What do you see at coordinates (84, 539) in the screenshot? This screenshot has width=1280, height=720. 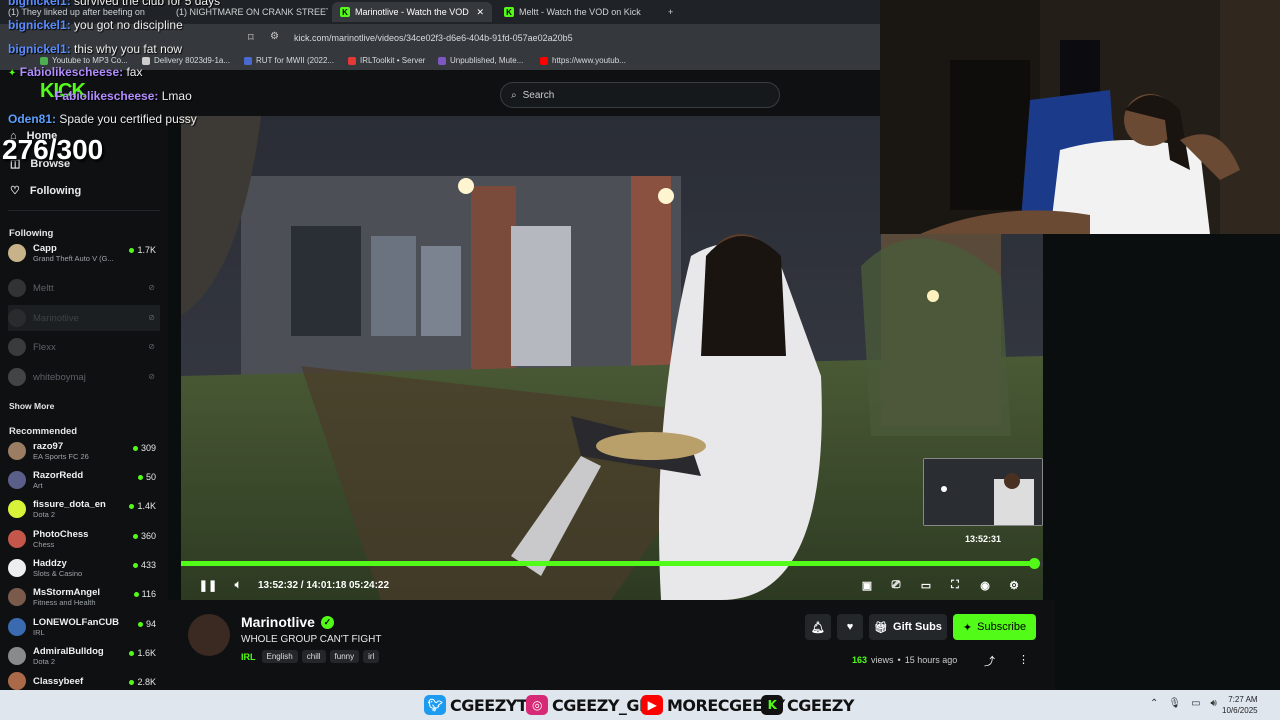 I see `recommended-channel: PhotoChess Chess 360` at bounding box center [84, 539].